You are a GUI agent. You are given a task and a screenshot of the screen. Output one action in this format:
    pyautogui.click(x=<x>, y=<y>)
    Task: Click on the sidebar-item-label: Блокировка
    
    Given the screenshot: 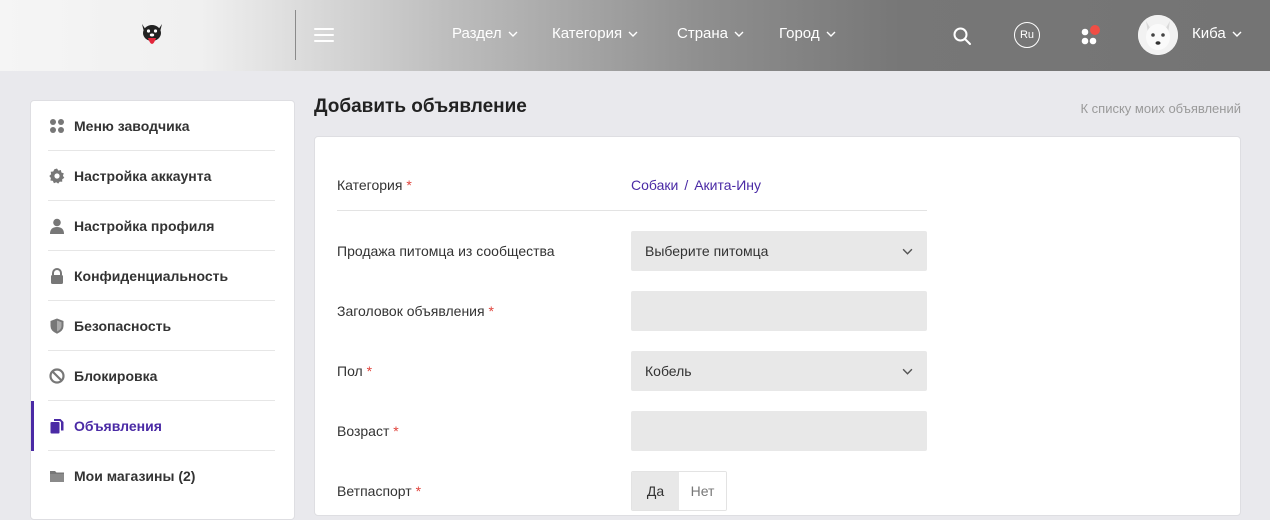 What is the action you would take?
    pyautogui.click(x=116, y=375)
    